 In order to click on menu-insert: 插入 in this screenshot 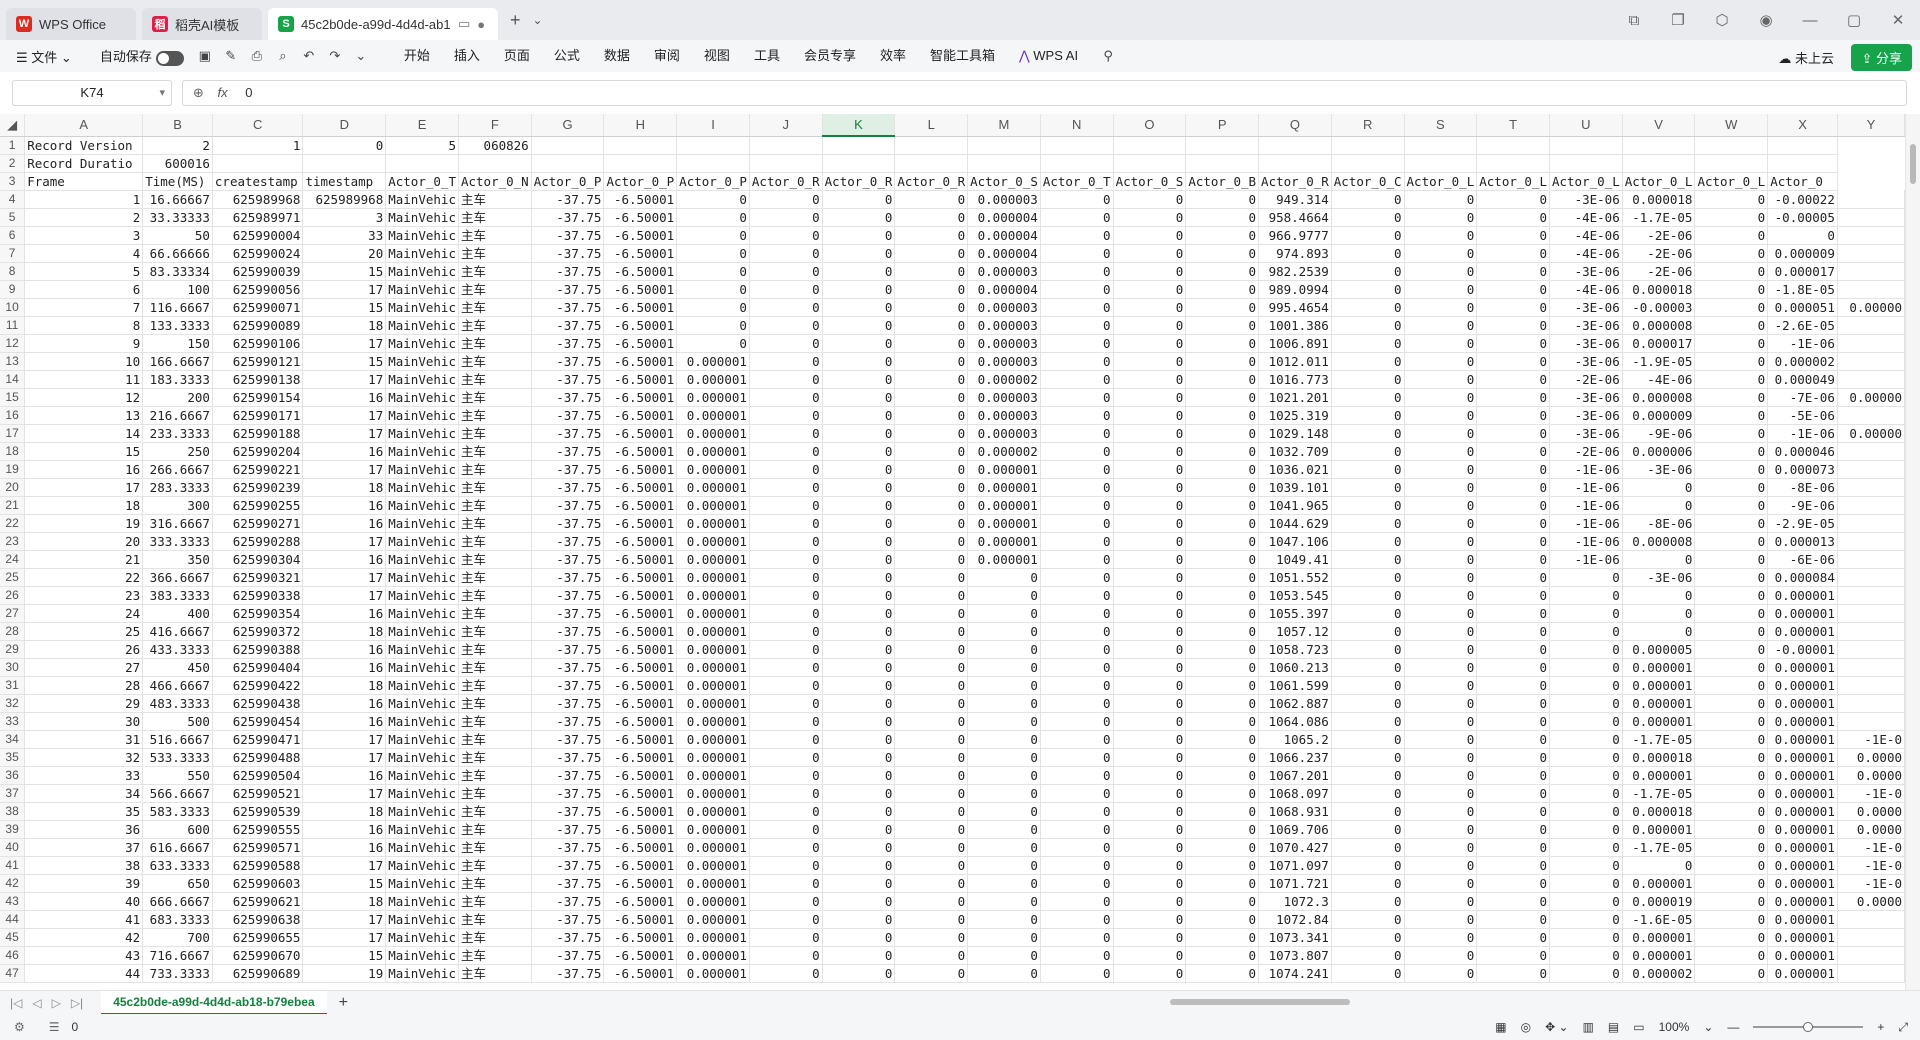, I will do `click(467, 56)`.